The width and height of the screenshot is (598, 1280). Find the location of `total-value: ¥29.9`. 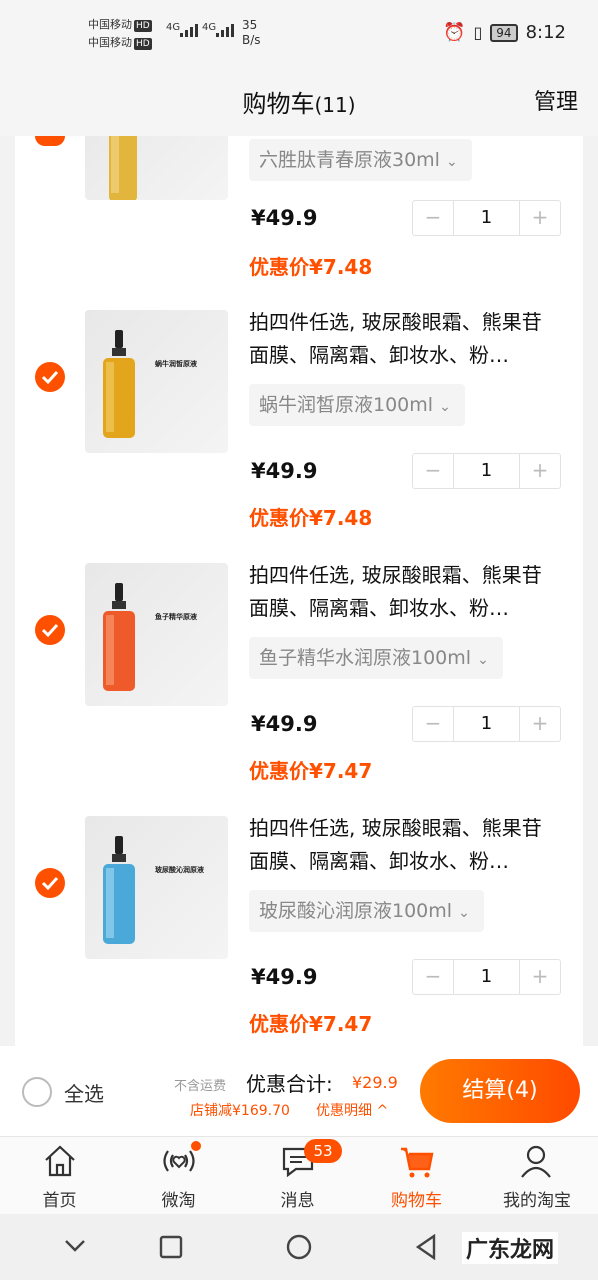

total-value: ¥29.9 is located at coordinates (375, 1082).